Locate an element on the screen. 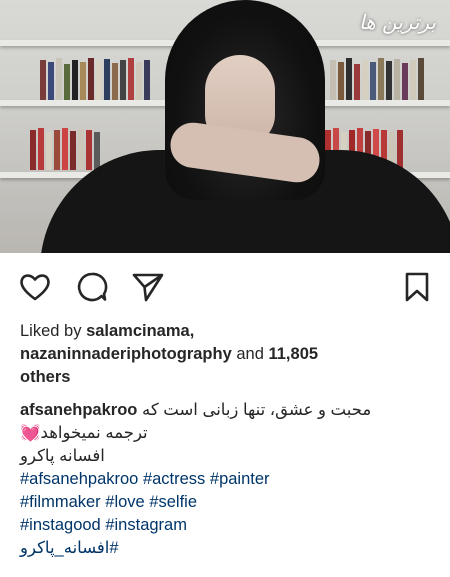 Image resolution: width=450 pixels, height=577 pixels. likes-prefix: Liked by is located at coordinates (51, 331).